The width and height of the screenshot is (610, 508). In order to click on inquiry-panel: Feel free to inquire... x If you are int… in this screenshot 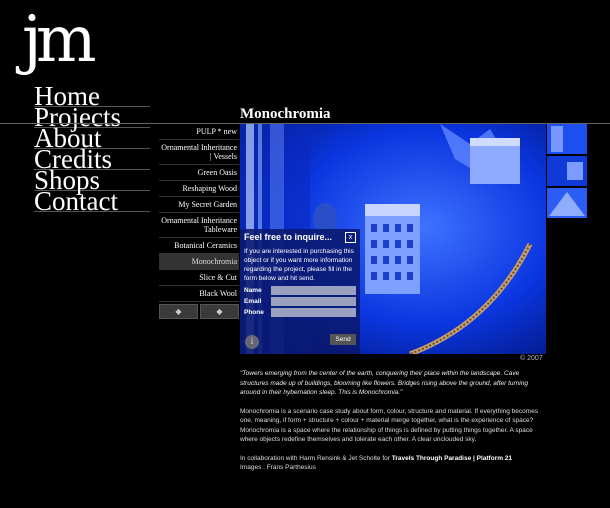, I will do `click(300, 291)`.